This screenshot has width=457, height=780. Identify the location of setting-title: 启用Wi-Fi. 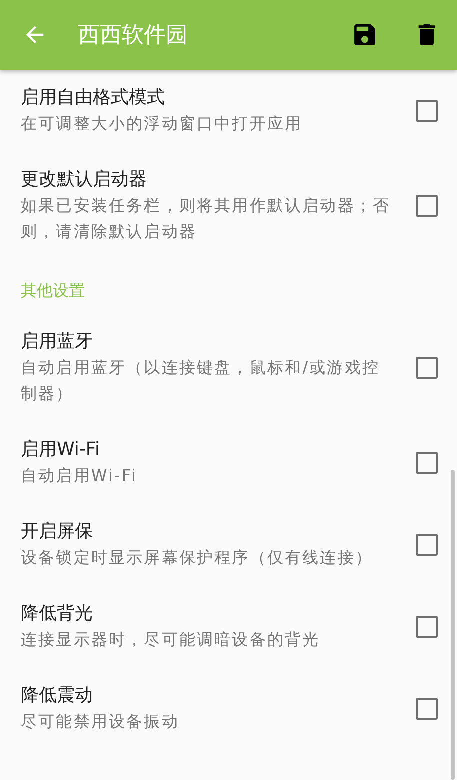
(60, 450).